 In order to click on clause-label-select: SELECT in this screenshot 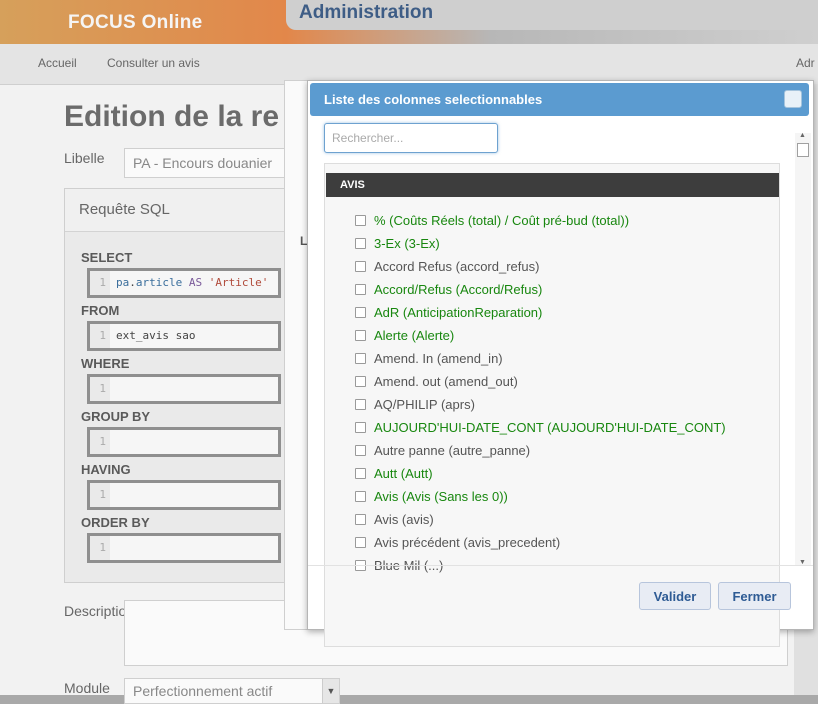, I will do `click(107, 257)`.